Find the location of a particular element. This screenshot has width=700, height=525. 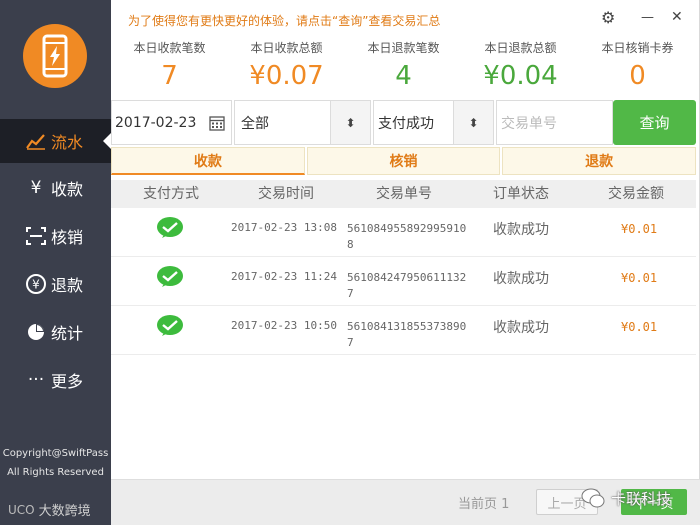

column-header: 交易金额 is located at coordinates (636, 194).